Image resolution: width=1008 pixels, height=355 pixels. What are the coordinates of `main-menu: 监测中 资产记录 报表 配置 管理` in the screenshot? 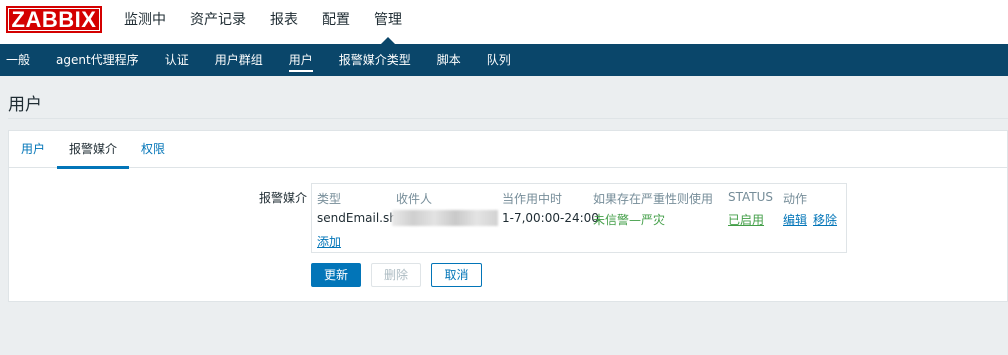 It's located at (263, 22).